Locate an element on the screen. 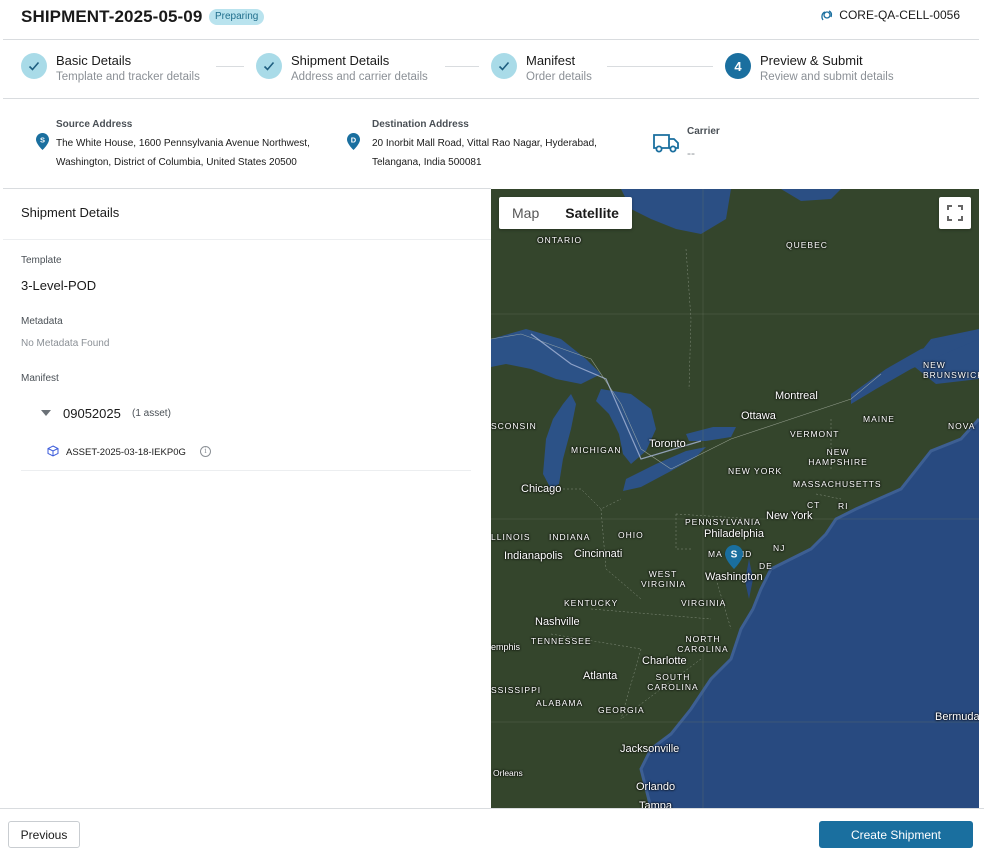  map-label: INDIANA is located at coordinates (570, 537).